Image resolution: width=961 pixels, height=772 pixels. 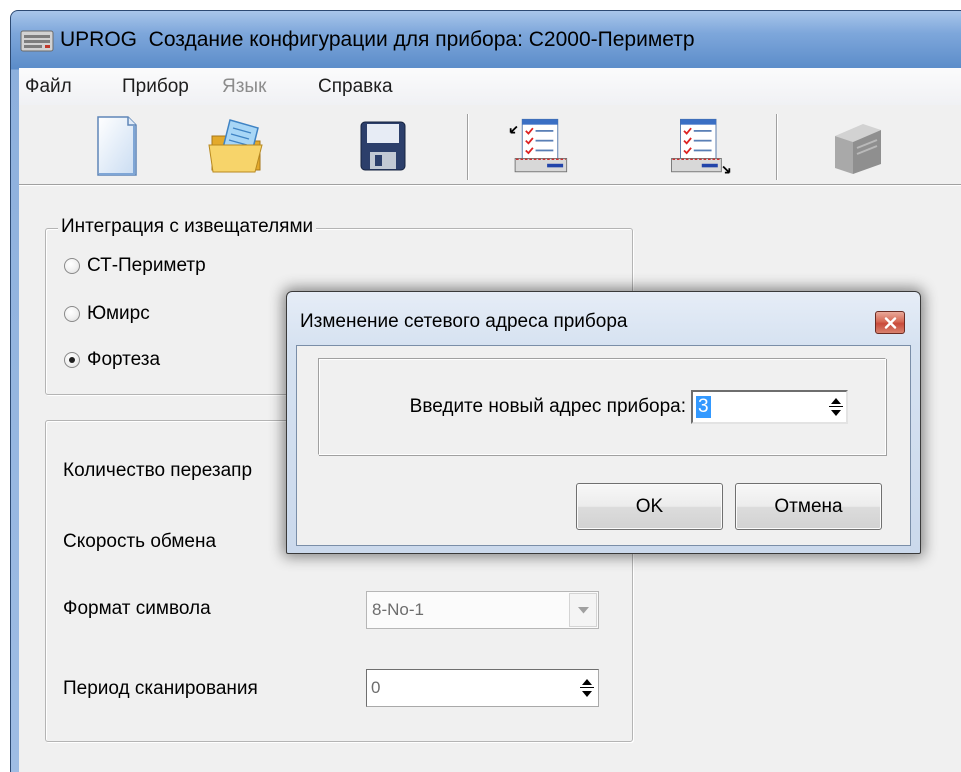 What do you see at coordinates (808, 506) in the screenshot?
I see `cancel-button: Отмена` at bounding box center [808, 506].